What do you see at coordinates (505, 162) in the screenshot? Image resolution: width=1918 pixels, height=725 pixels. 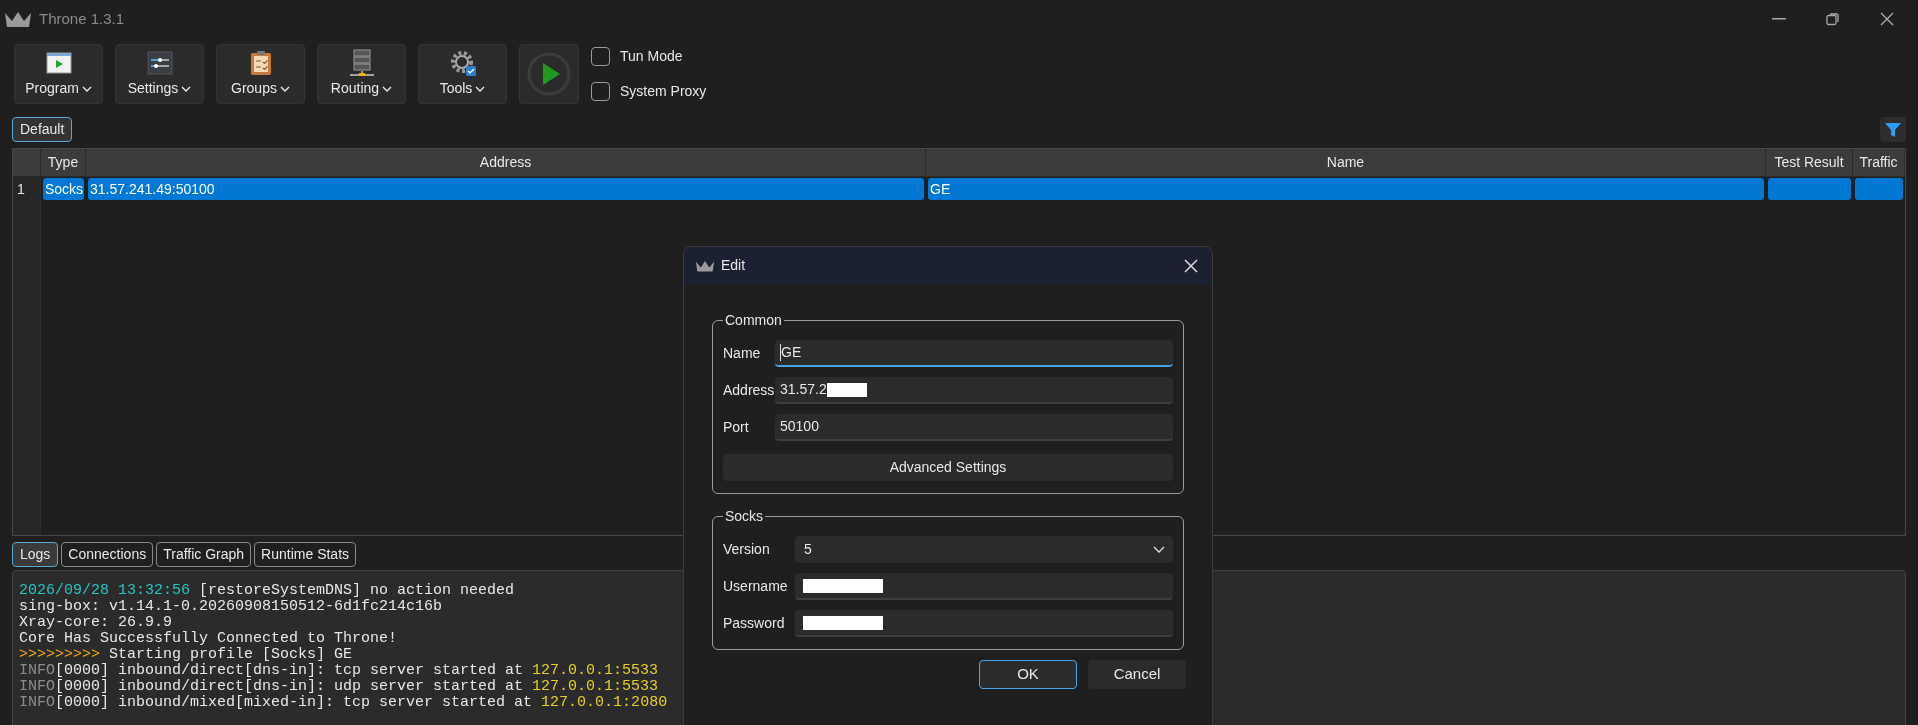 I see `column-header: Address` at bounding box center [505, 162].